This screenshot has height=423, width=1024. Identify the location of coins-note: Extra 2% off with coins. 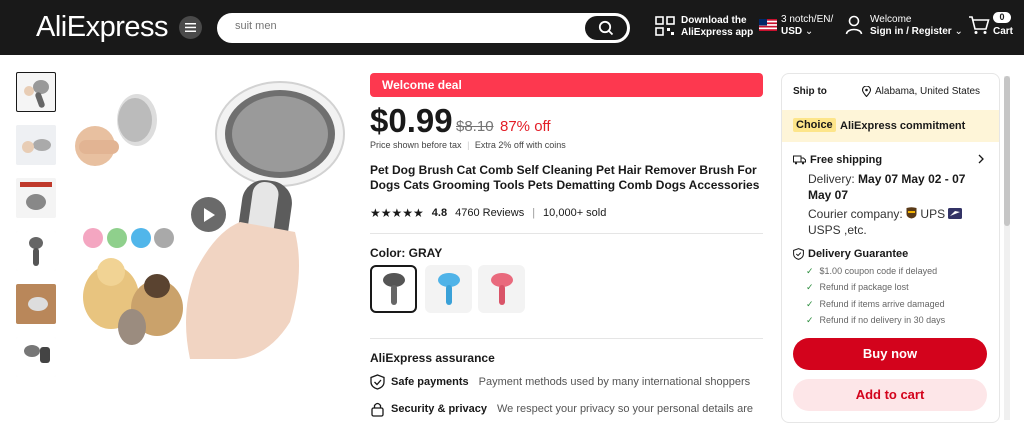
(520, 145).